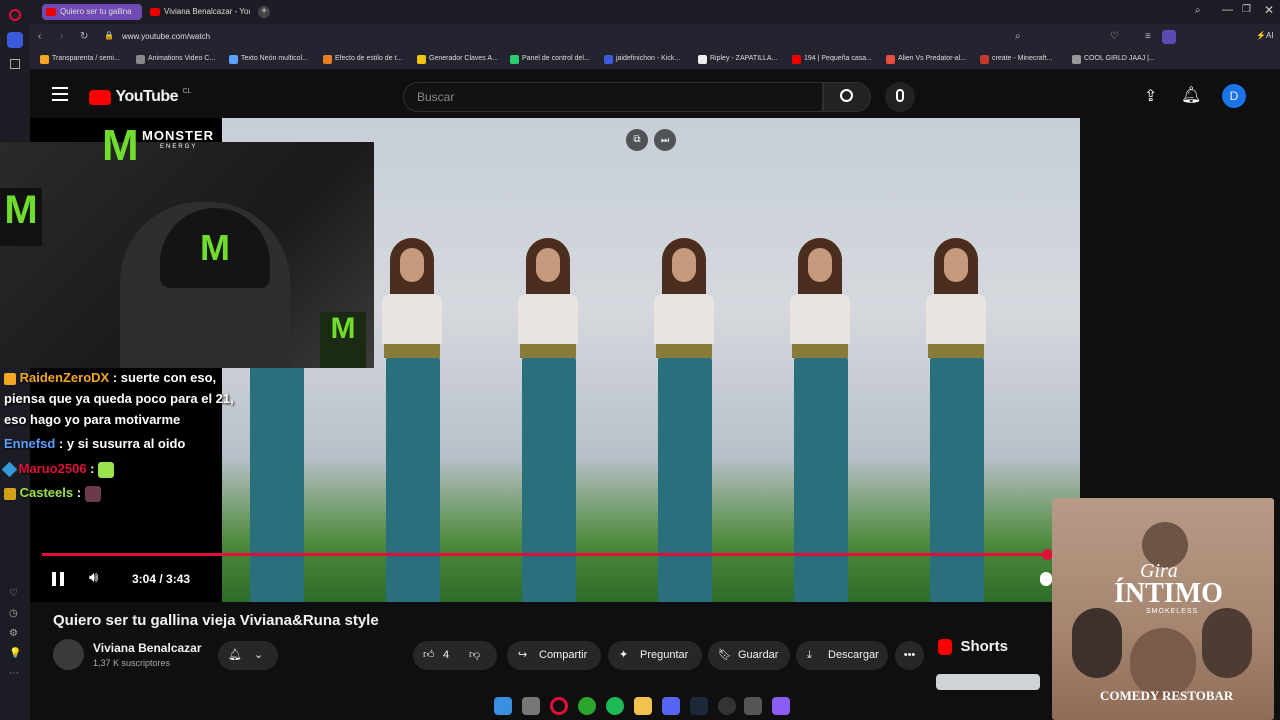  I want to click on settings-icon: ⚙, so click(13, 633).